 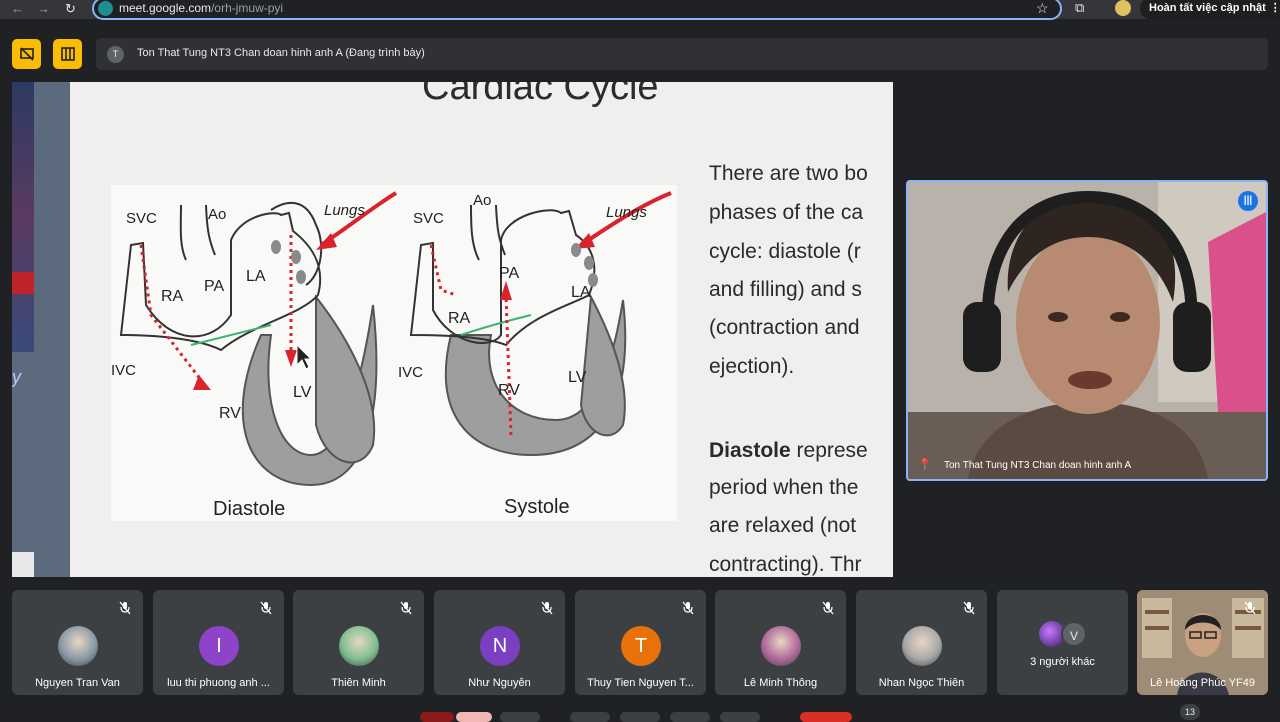 I want to click on slide-paragraph-line: period when the, so click(x=784, y=487).